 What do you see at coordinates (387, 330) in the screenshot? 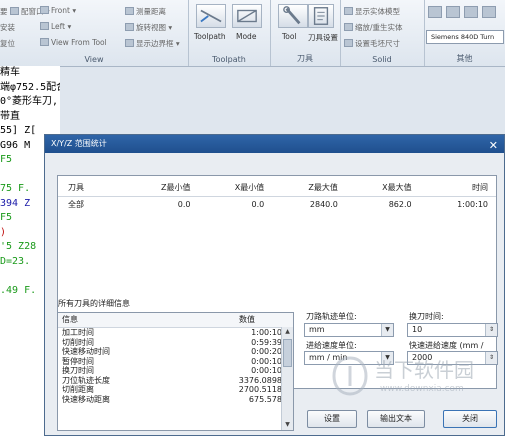
I see `chevron-down-icon: ▼` at bounding box center [387, 330].